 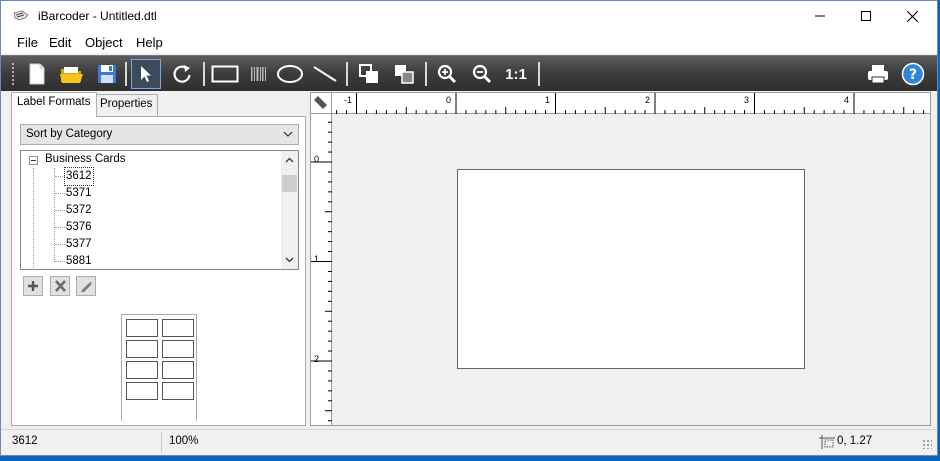 I want to click on delete-format-button, so click(x=60, y=286).